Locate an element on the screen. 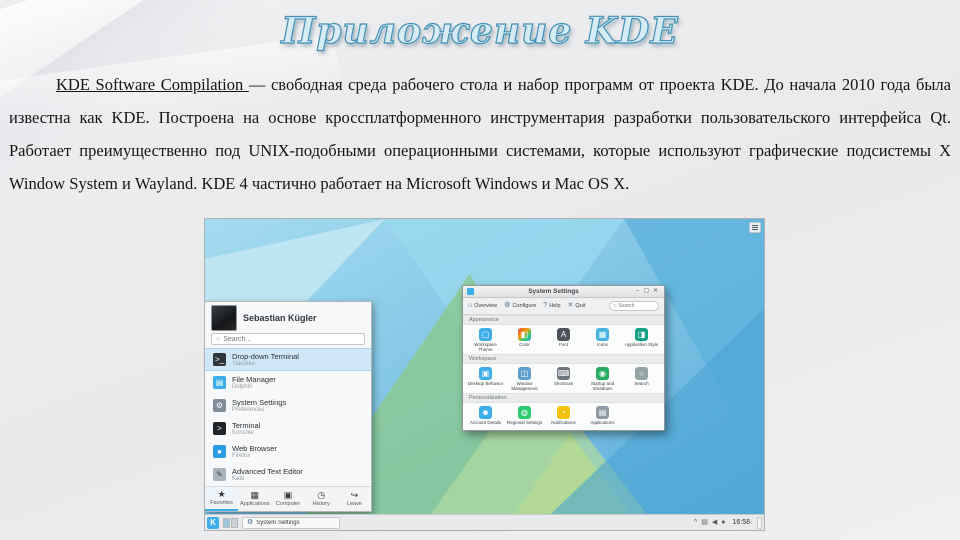 The image size is (960, 540). settings-item-workspace-theme: ▢ Workspace Theme is located at coordinates (485, 340).